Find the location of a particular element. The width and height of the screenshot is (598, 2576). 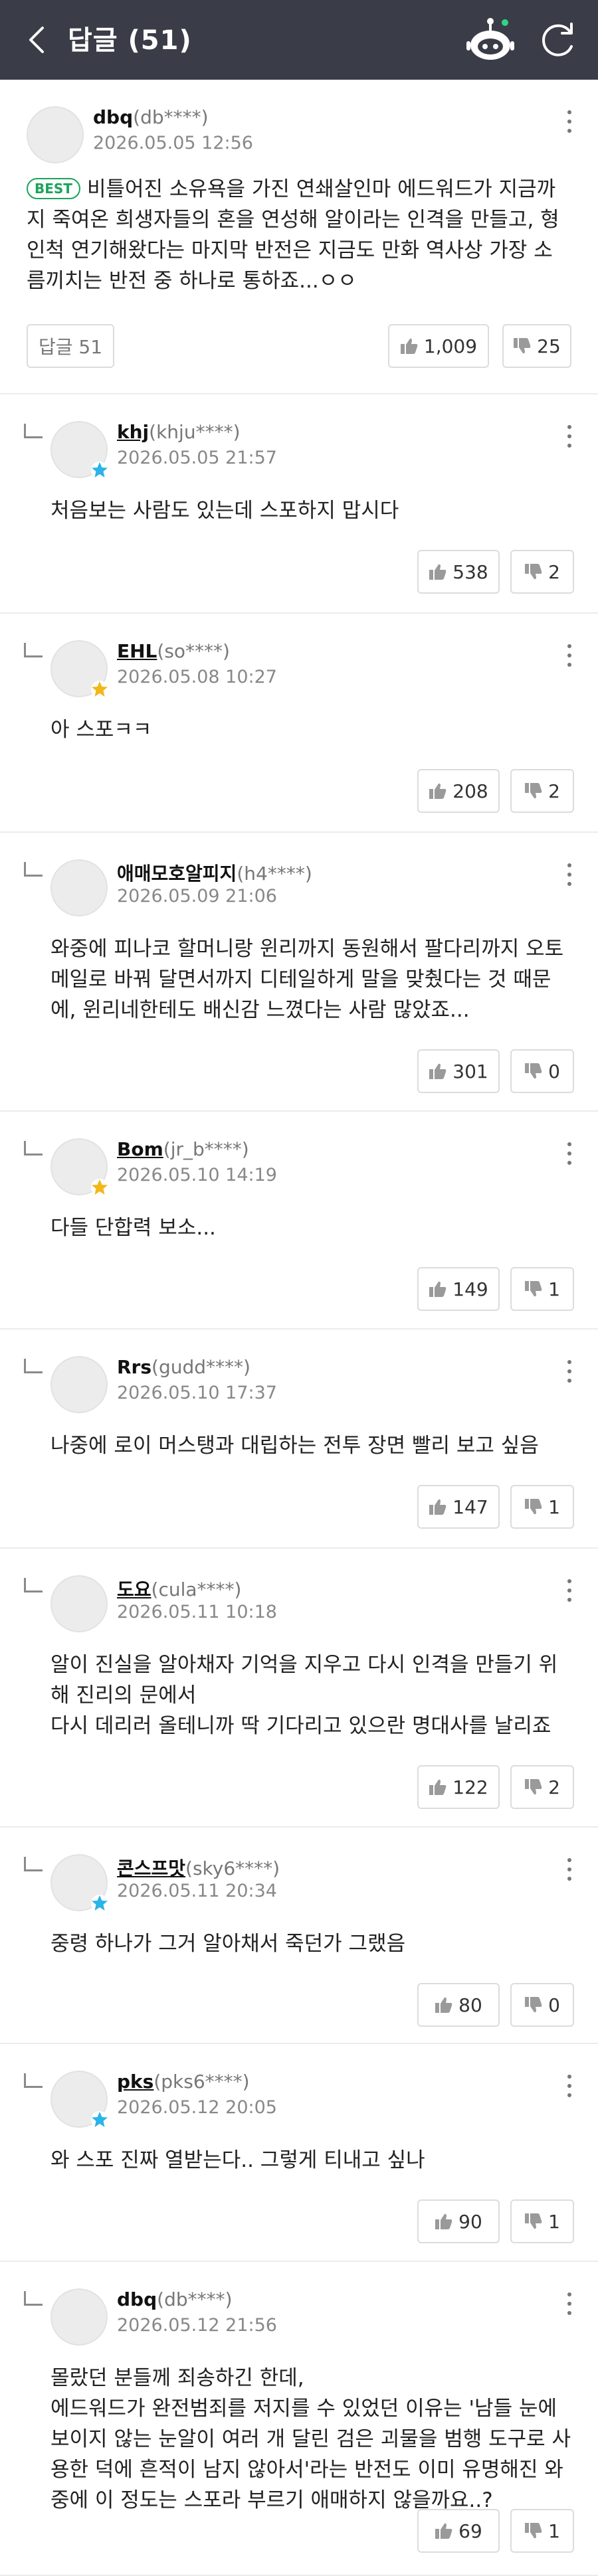

refresh-icon is located at coordinates (558, 40).